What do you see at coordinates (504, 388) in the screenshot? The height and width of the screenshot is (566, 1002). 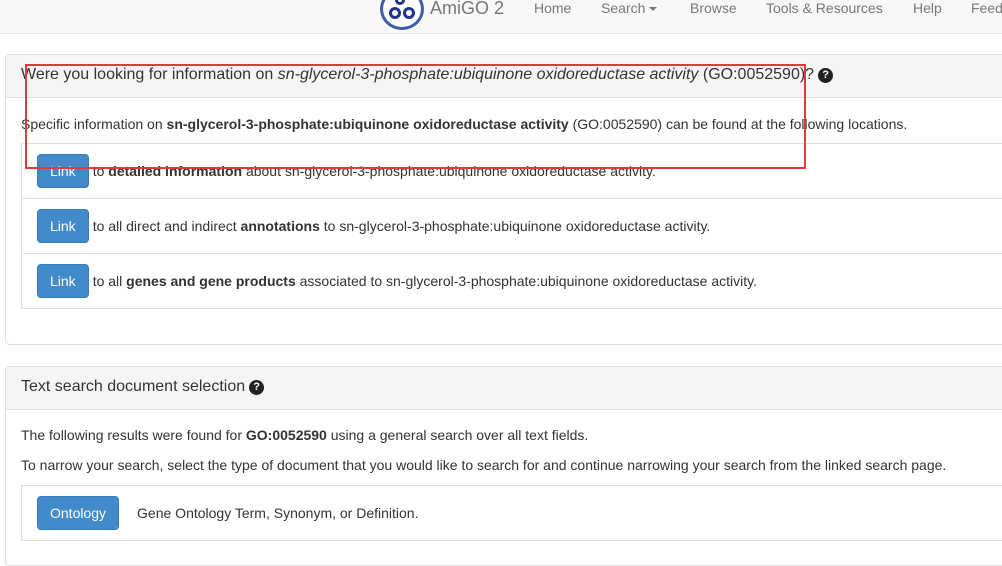 I see `panel-heading: Text search document selection?` at bounding box center [504, 388].